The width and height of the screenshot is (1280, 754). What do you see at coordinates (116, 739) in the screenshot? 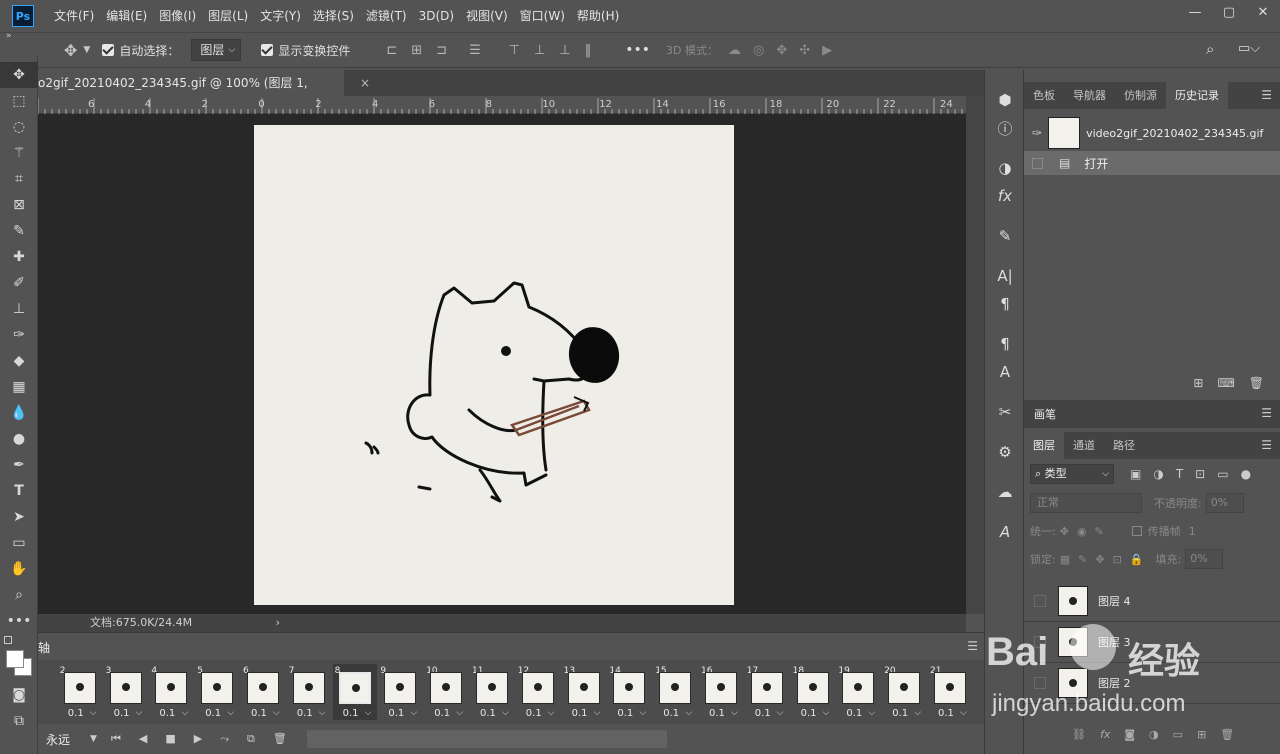
I see `first-frame-icon: ⏮` at bounding box center [116, 739].